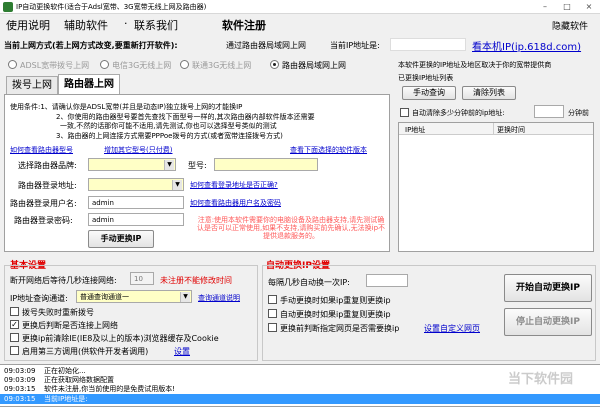 The height and width of the screenshot is (407, 600). What do you see at coordinates (14, 311) in the screenshot?
I see `redial-on-fail-checkbox` at bounding box center [14, 311].